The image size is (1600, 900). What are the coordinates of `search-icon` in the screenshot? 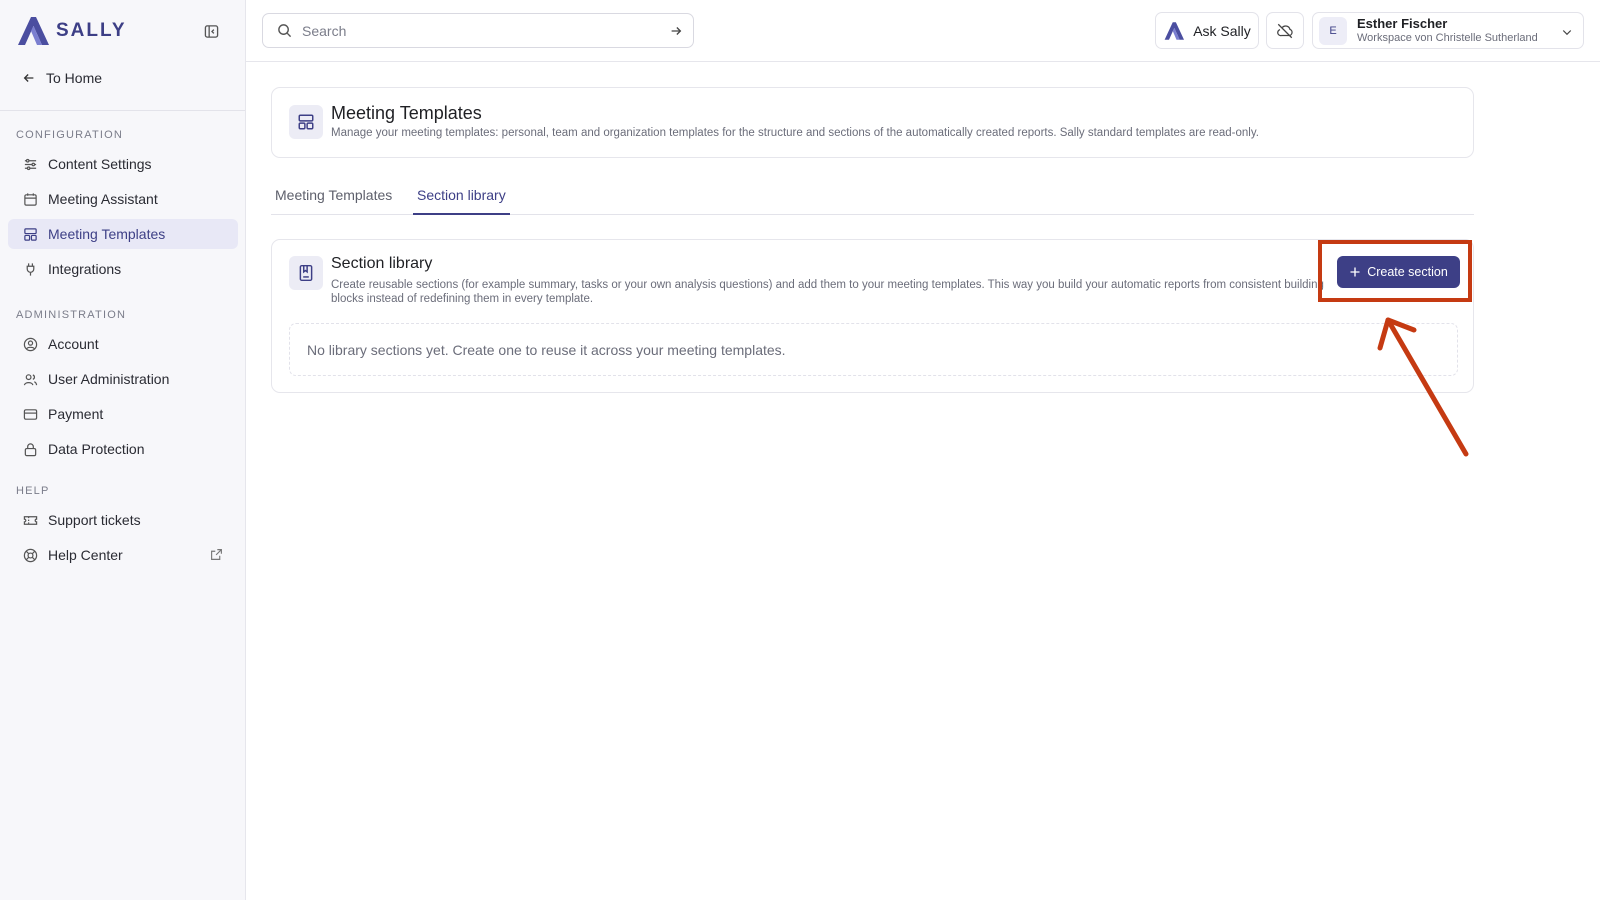 It's located at (285, 31).